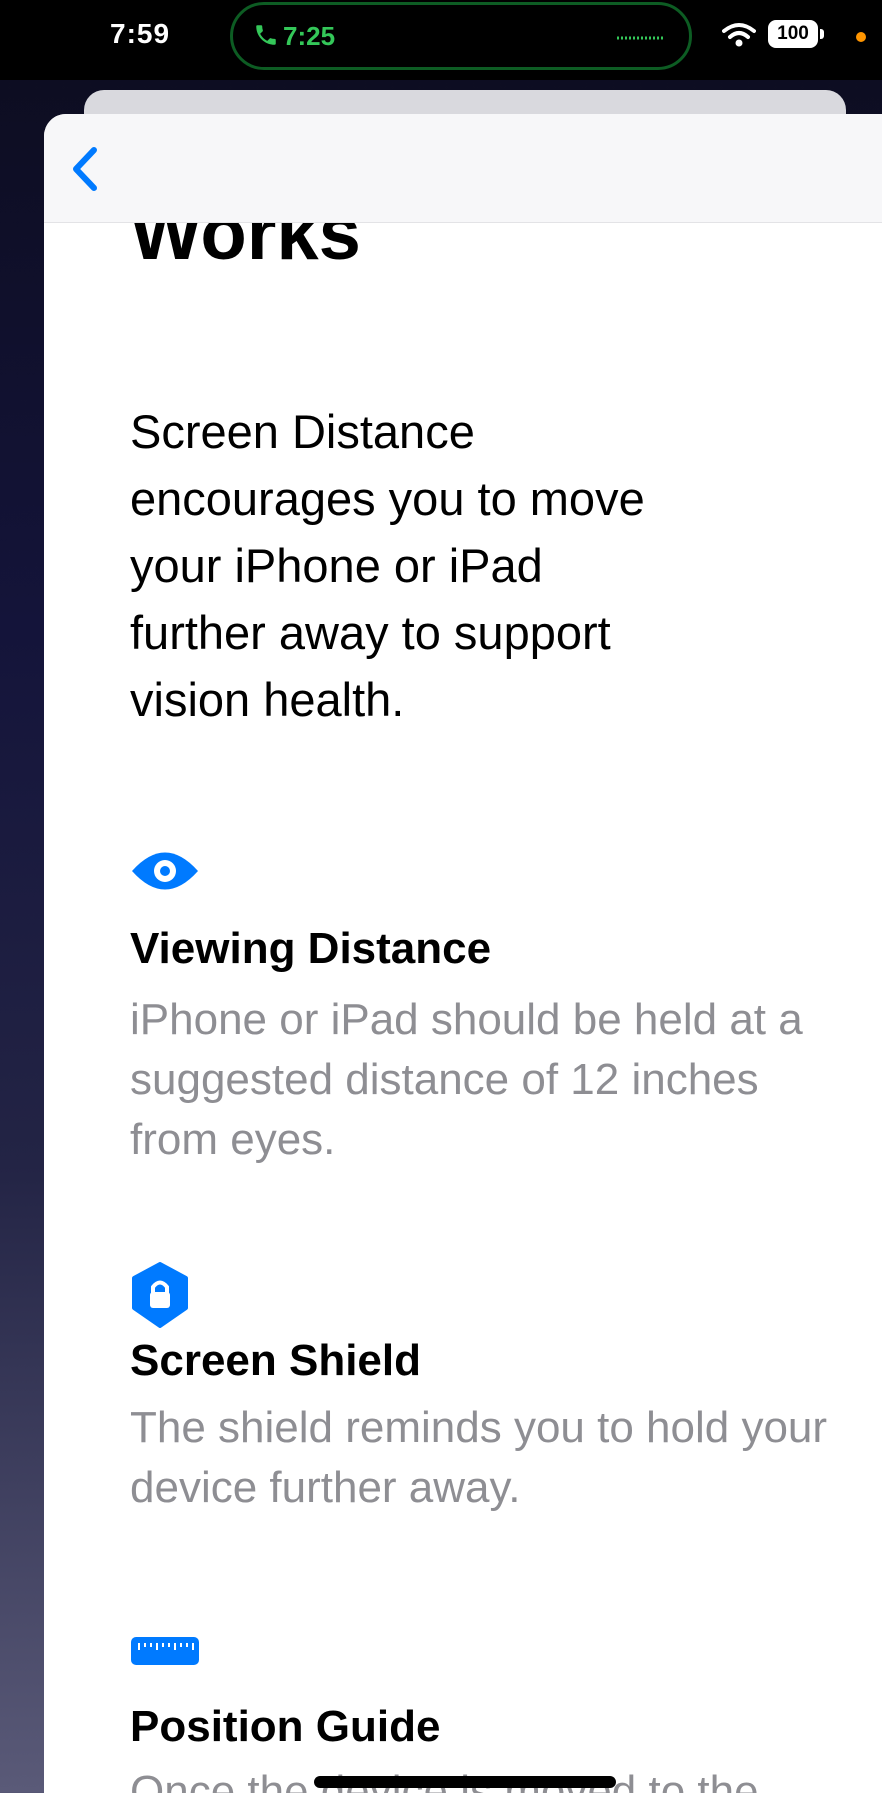 Image resolution: width=882 pixels, height=1793 pixels. I want to click on wifi-icon, so click(739, 35).